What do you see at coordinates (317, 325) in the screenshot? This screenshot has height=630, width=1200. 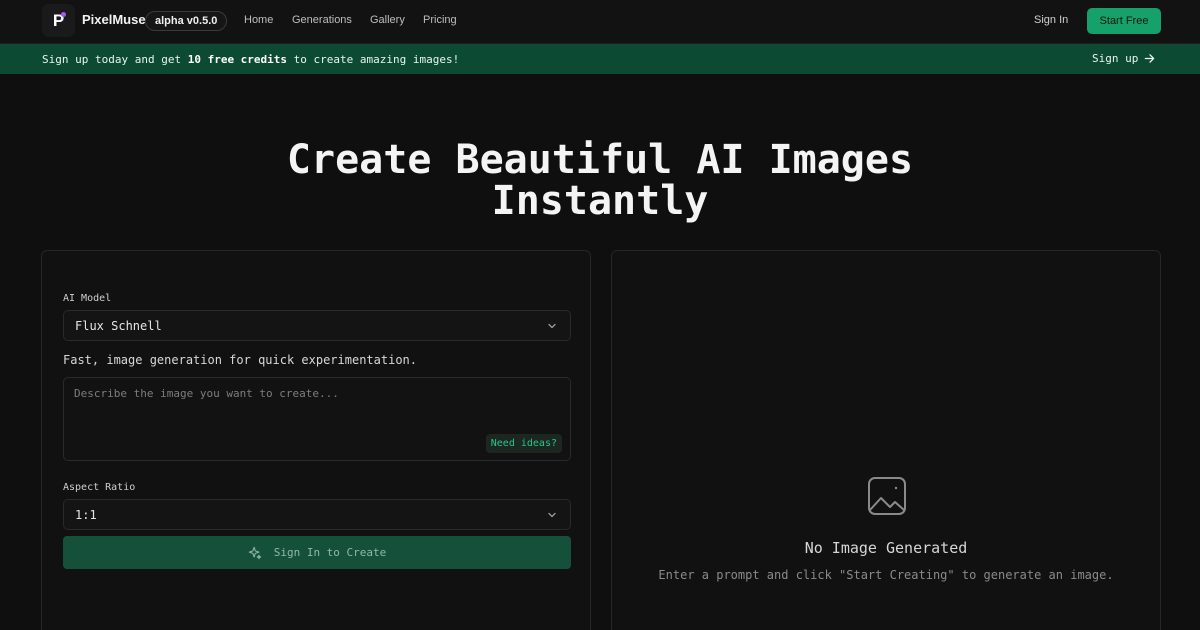 I see `model-select: Flux Schnell` at bounding box center [317, 325].